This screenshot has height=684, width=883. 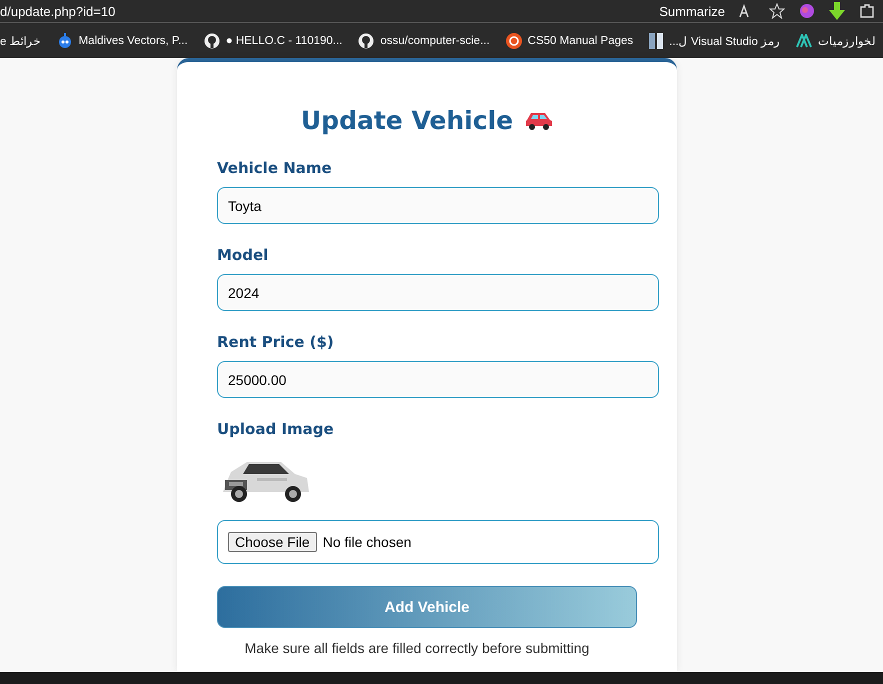 What do you see at coordinates (867, 11) in the screenshot?
I see `extensions-icon` at bounding box center [867, 11].